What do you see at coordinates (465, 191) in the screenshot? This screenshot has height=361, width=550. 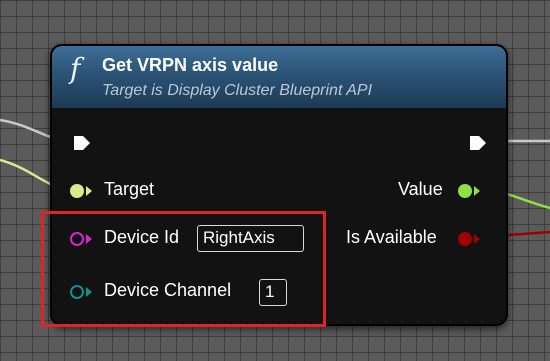 I see `value-pin` at bounding box center [465, 191].